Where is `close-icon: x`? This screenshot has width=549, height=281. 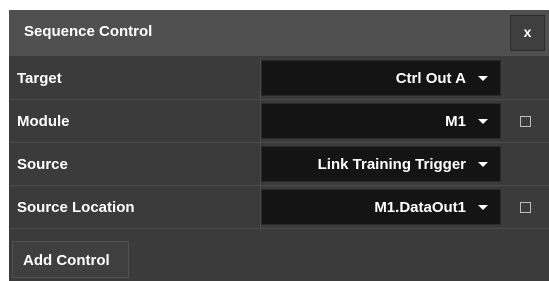
close-icon: x is located at coordinates (527, 32).